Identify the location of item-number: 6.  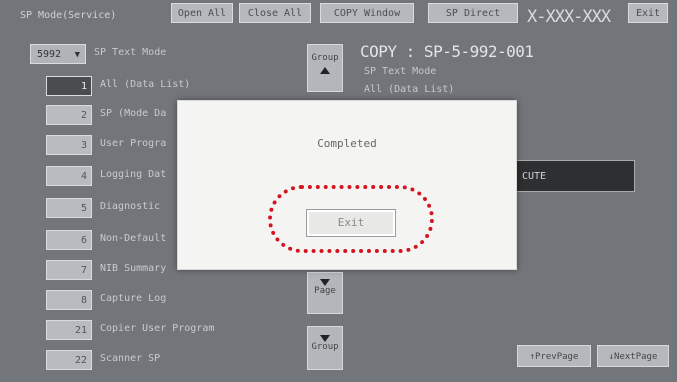
(69, 240).